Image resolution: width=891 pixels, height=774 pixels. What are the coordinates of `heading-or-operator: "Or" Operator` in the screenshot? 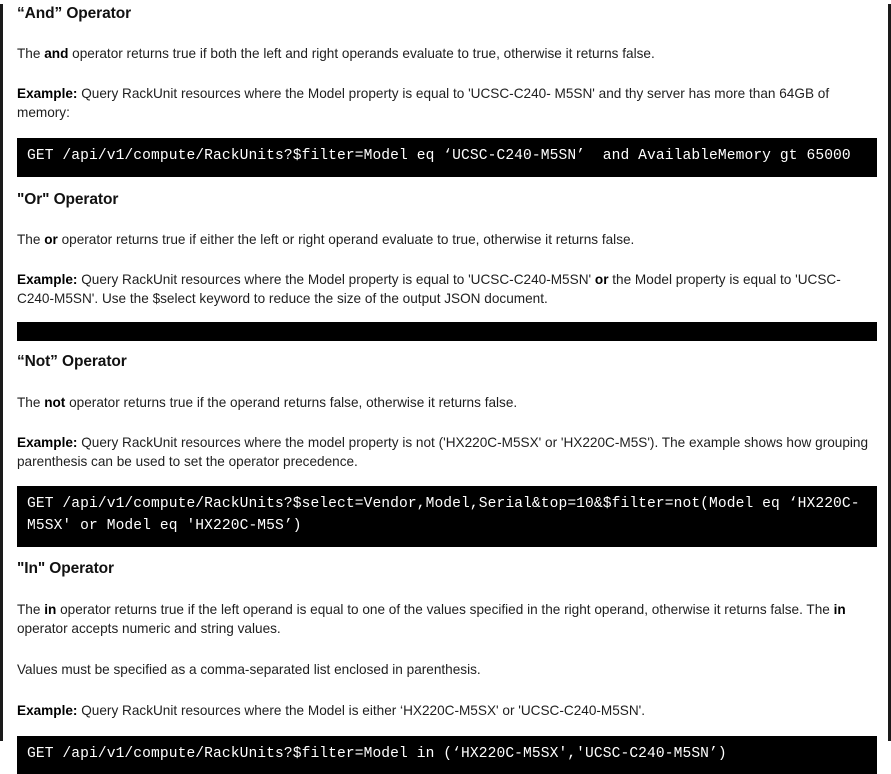 It's located at (445, 200).